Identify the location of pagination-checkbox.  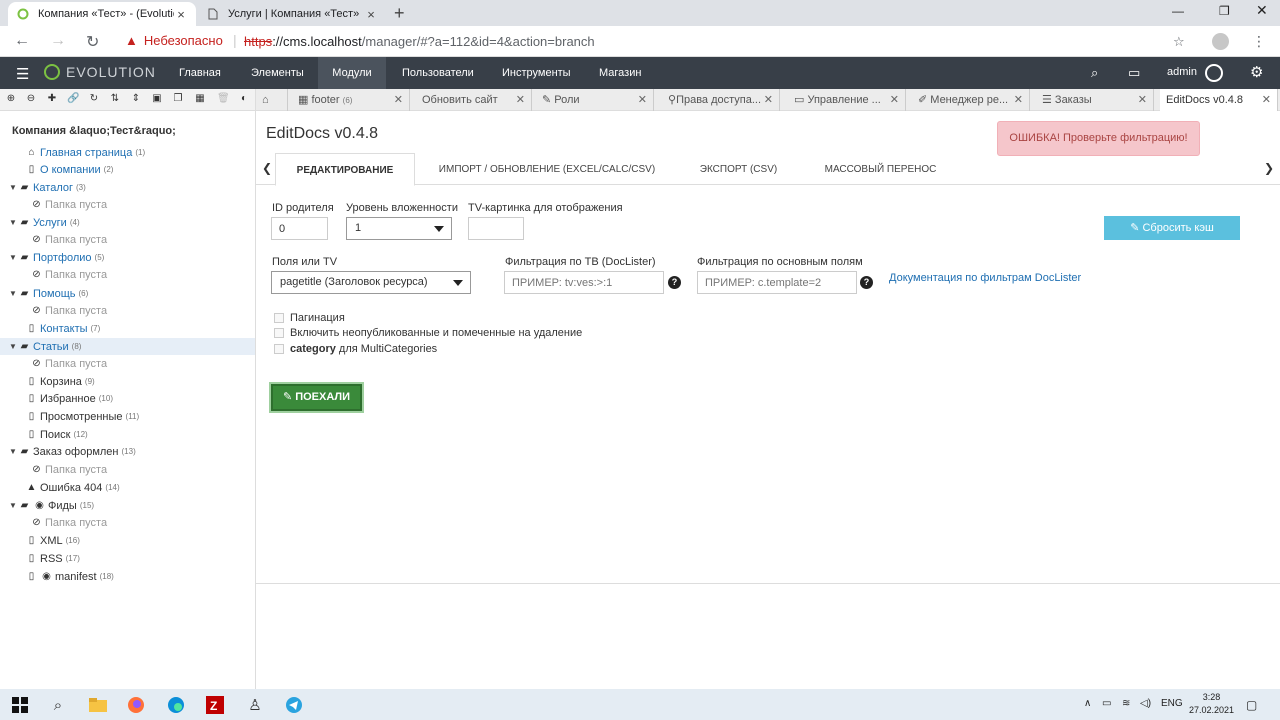
(279, 318).